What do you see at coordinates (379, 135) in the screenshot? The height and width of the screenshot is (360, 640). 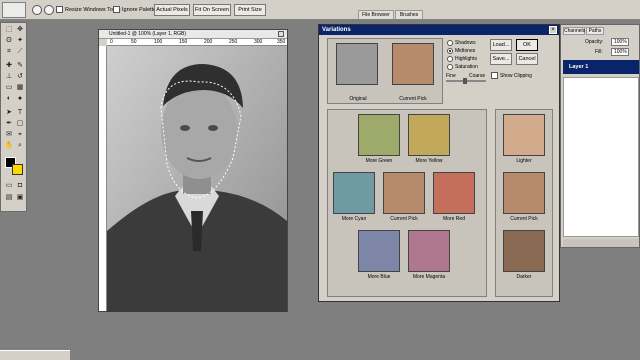 I see `more-green-thumbnail` at bounding box center [379, 135].